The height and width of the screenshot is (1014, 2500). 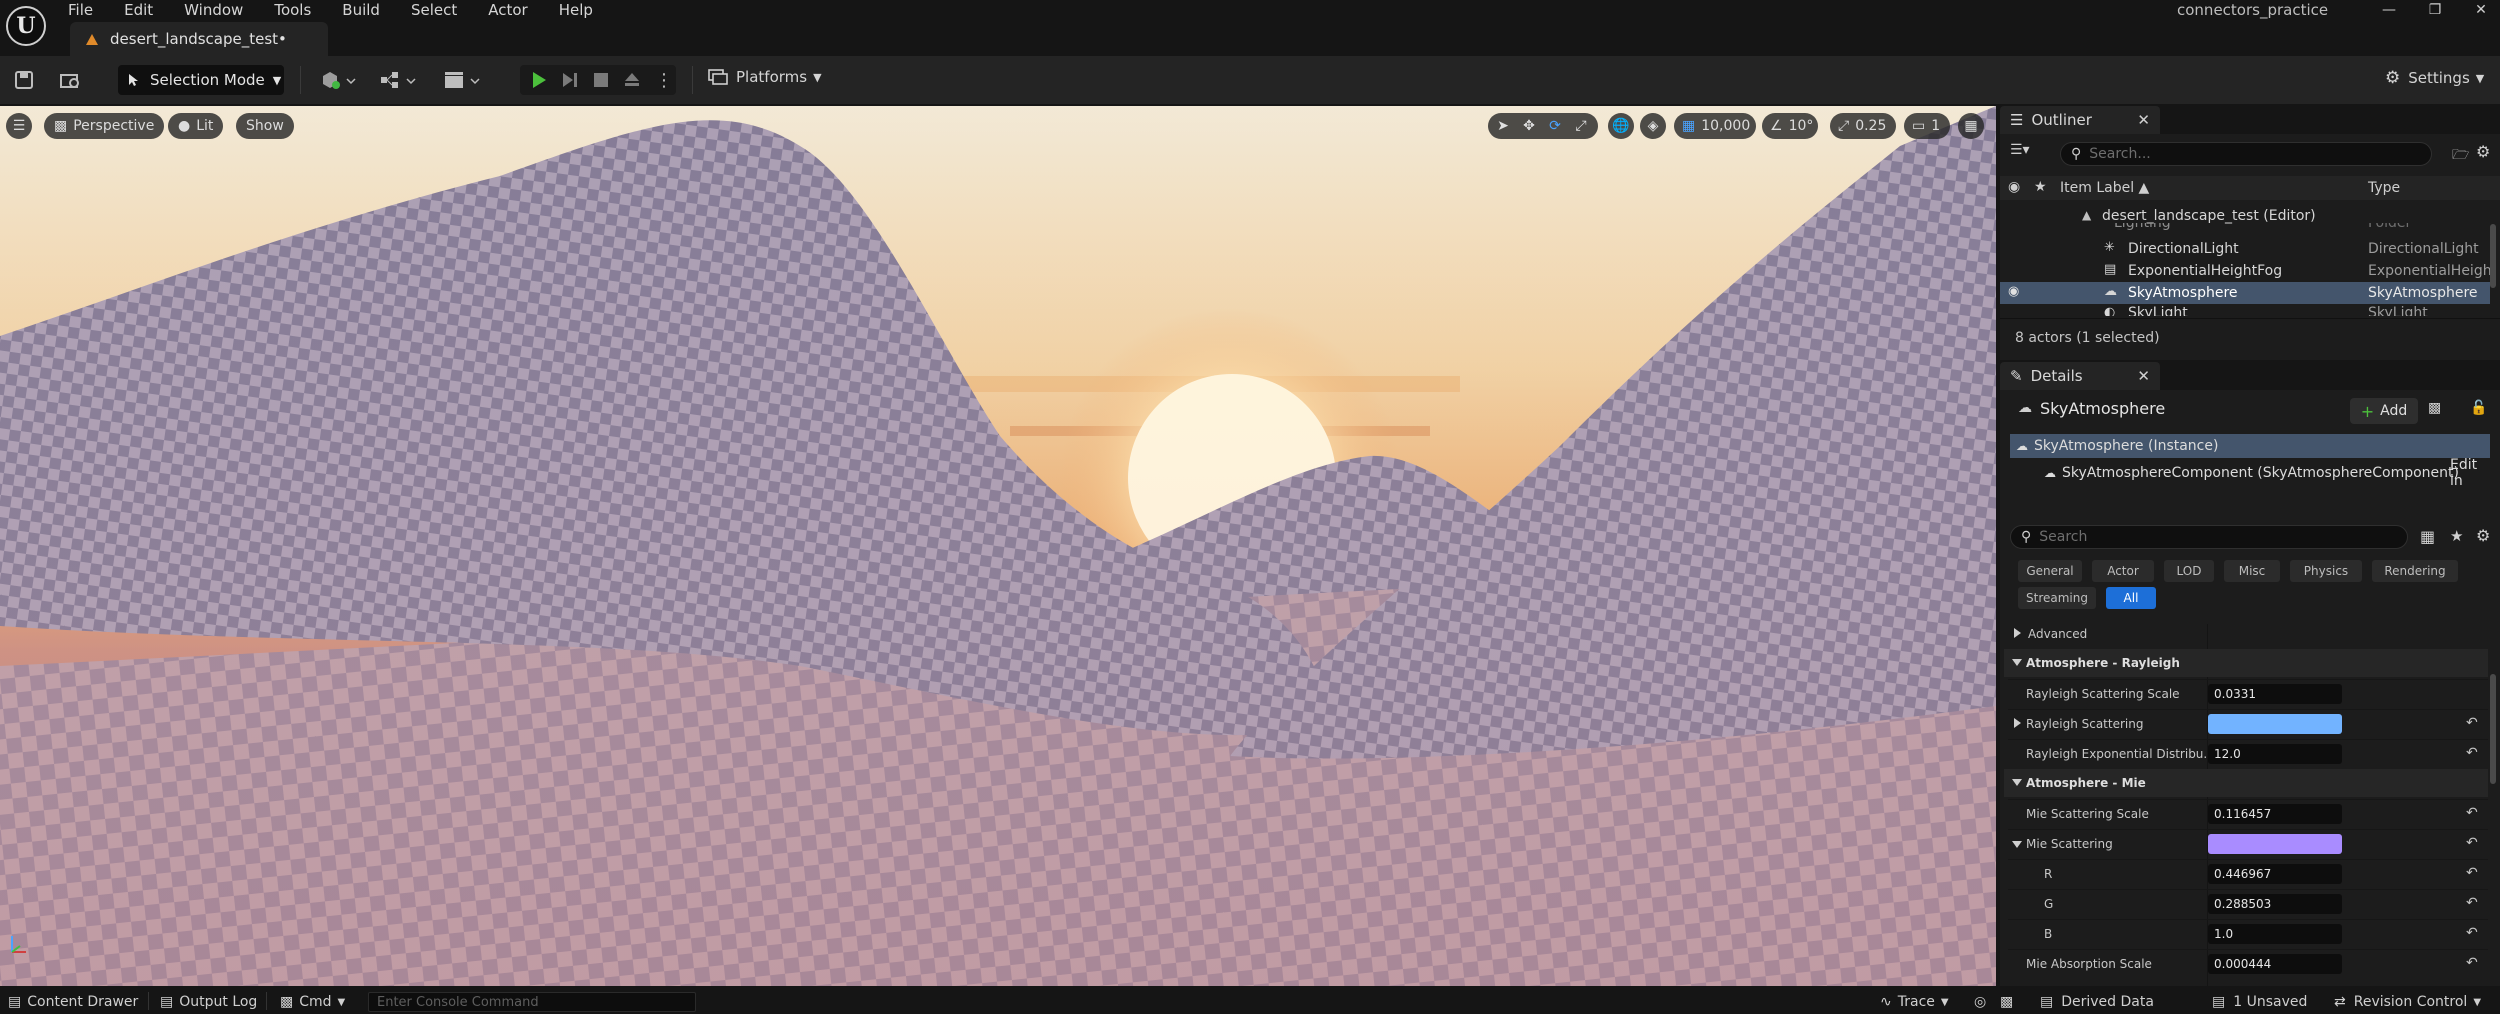 What do you see at coordinates (2275, 724) in the screenshot?
I see `rayleigh-color-swatch` at bounding box center [2275, 724].